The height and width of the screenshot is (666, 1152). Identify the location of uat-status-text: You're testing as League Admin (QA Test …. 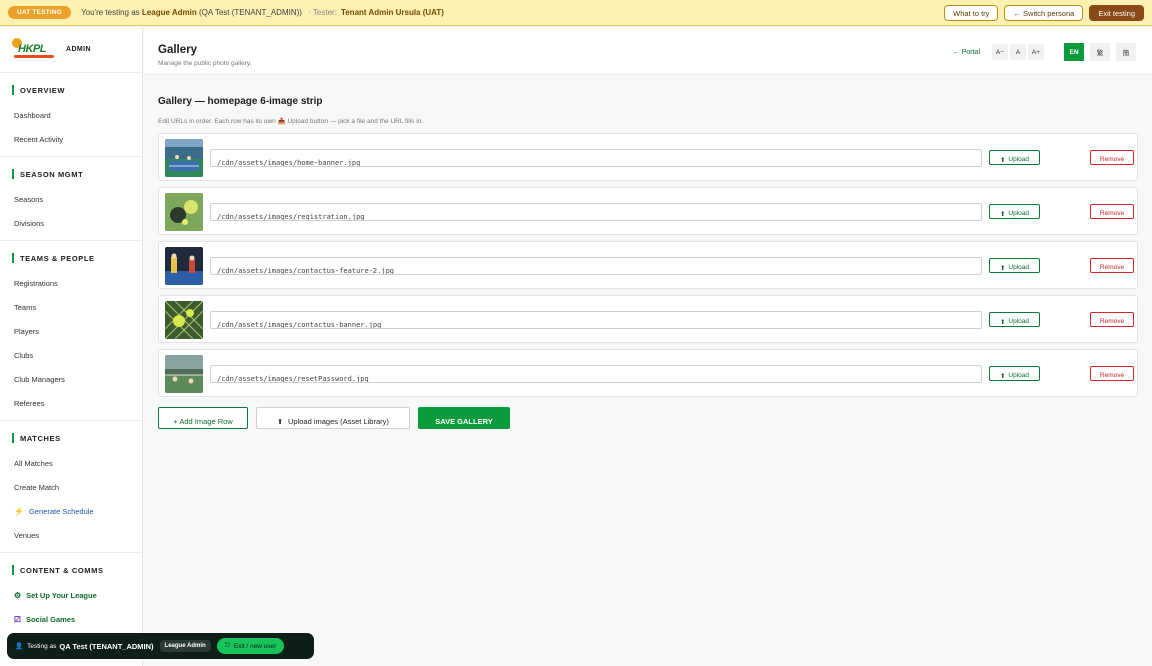
(262, 12).